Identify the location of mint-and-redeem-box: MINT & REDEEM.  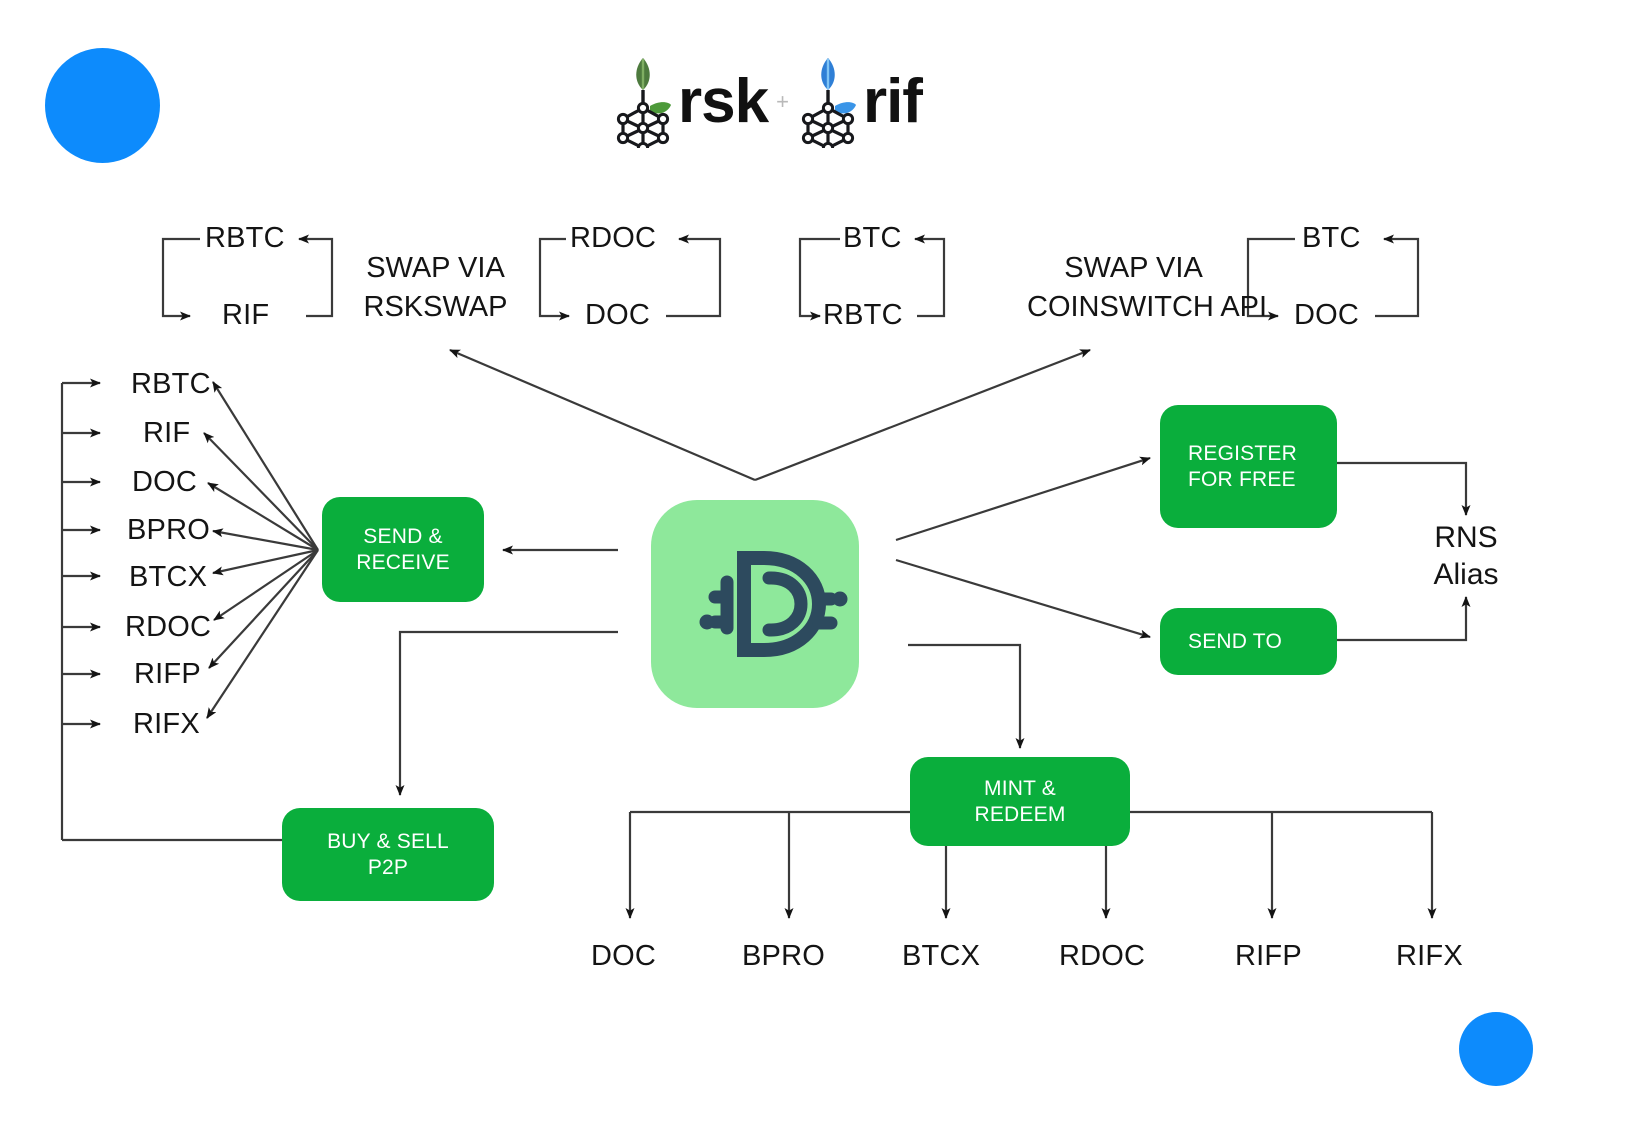
(1020, 801).